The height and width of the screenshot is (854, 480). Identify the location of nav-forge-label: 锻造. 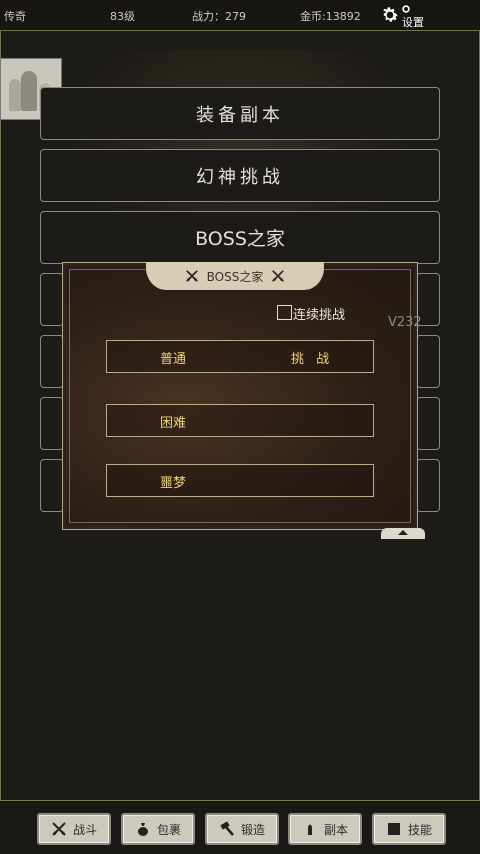
(252, 829).